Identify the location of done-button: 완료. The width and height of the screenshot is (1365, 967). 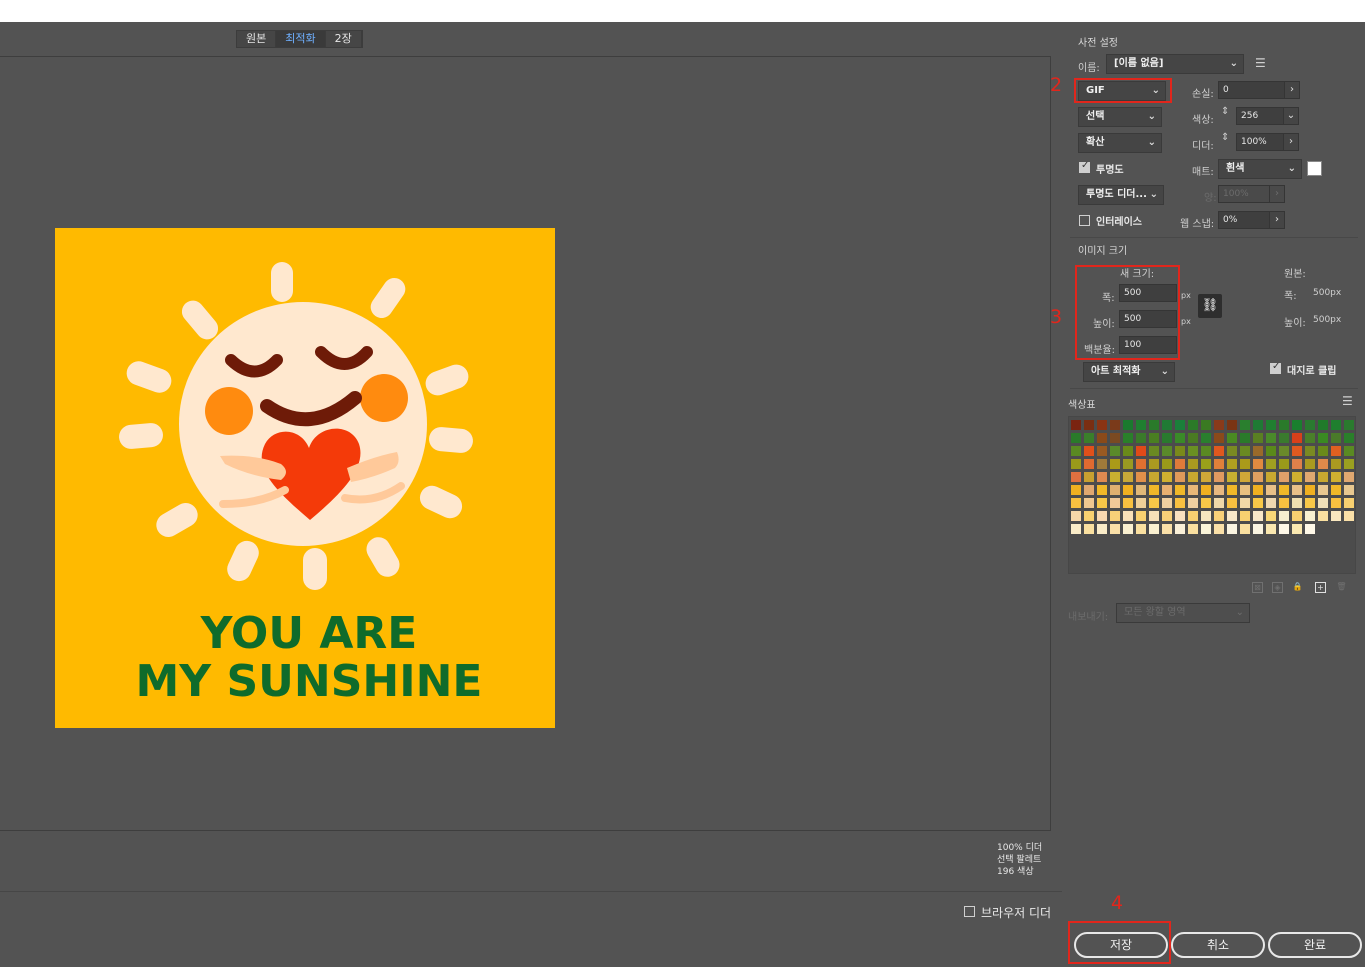
(1315, 945).